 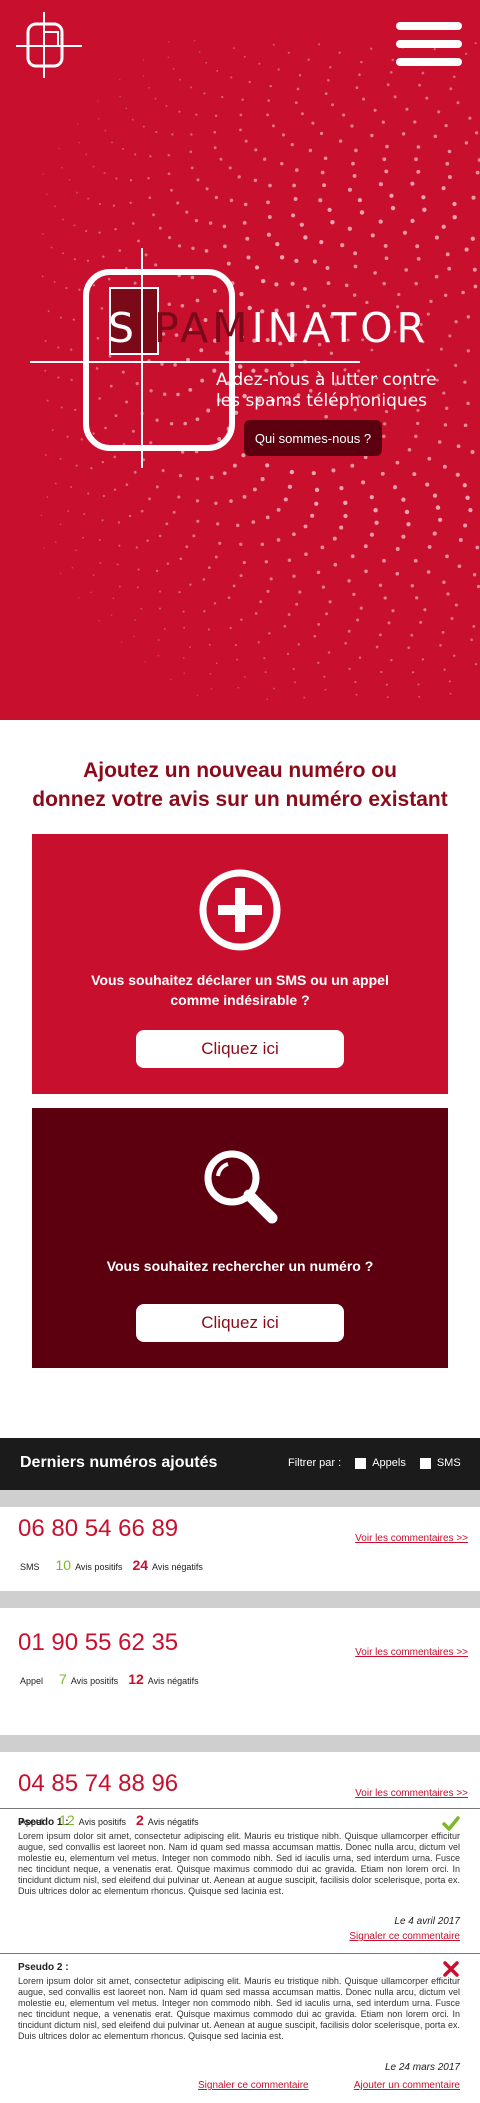 What do you see at coordinates (315, 1463) in the screenshot?
I see `filter-label: Filtrer par :` at bounding box center [315, 1463].